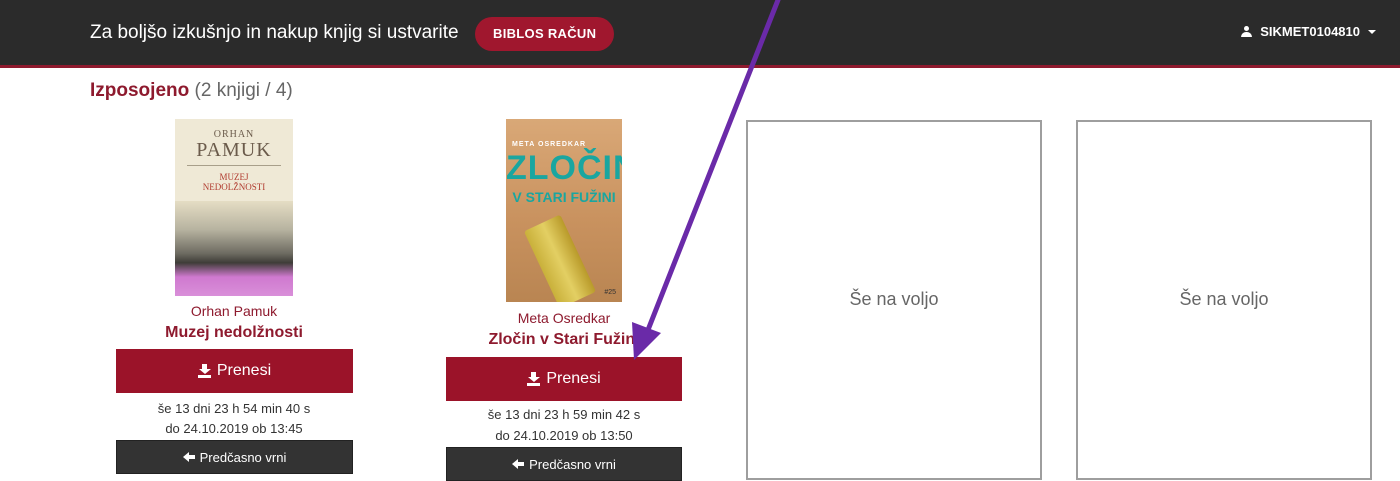  What do you see at coordinates (1372, 31) in the screenshot?
I see `caret-down-icon` at bounding box center [1372, 31].